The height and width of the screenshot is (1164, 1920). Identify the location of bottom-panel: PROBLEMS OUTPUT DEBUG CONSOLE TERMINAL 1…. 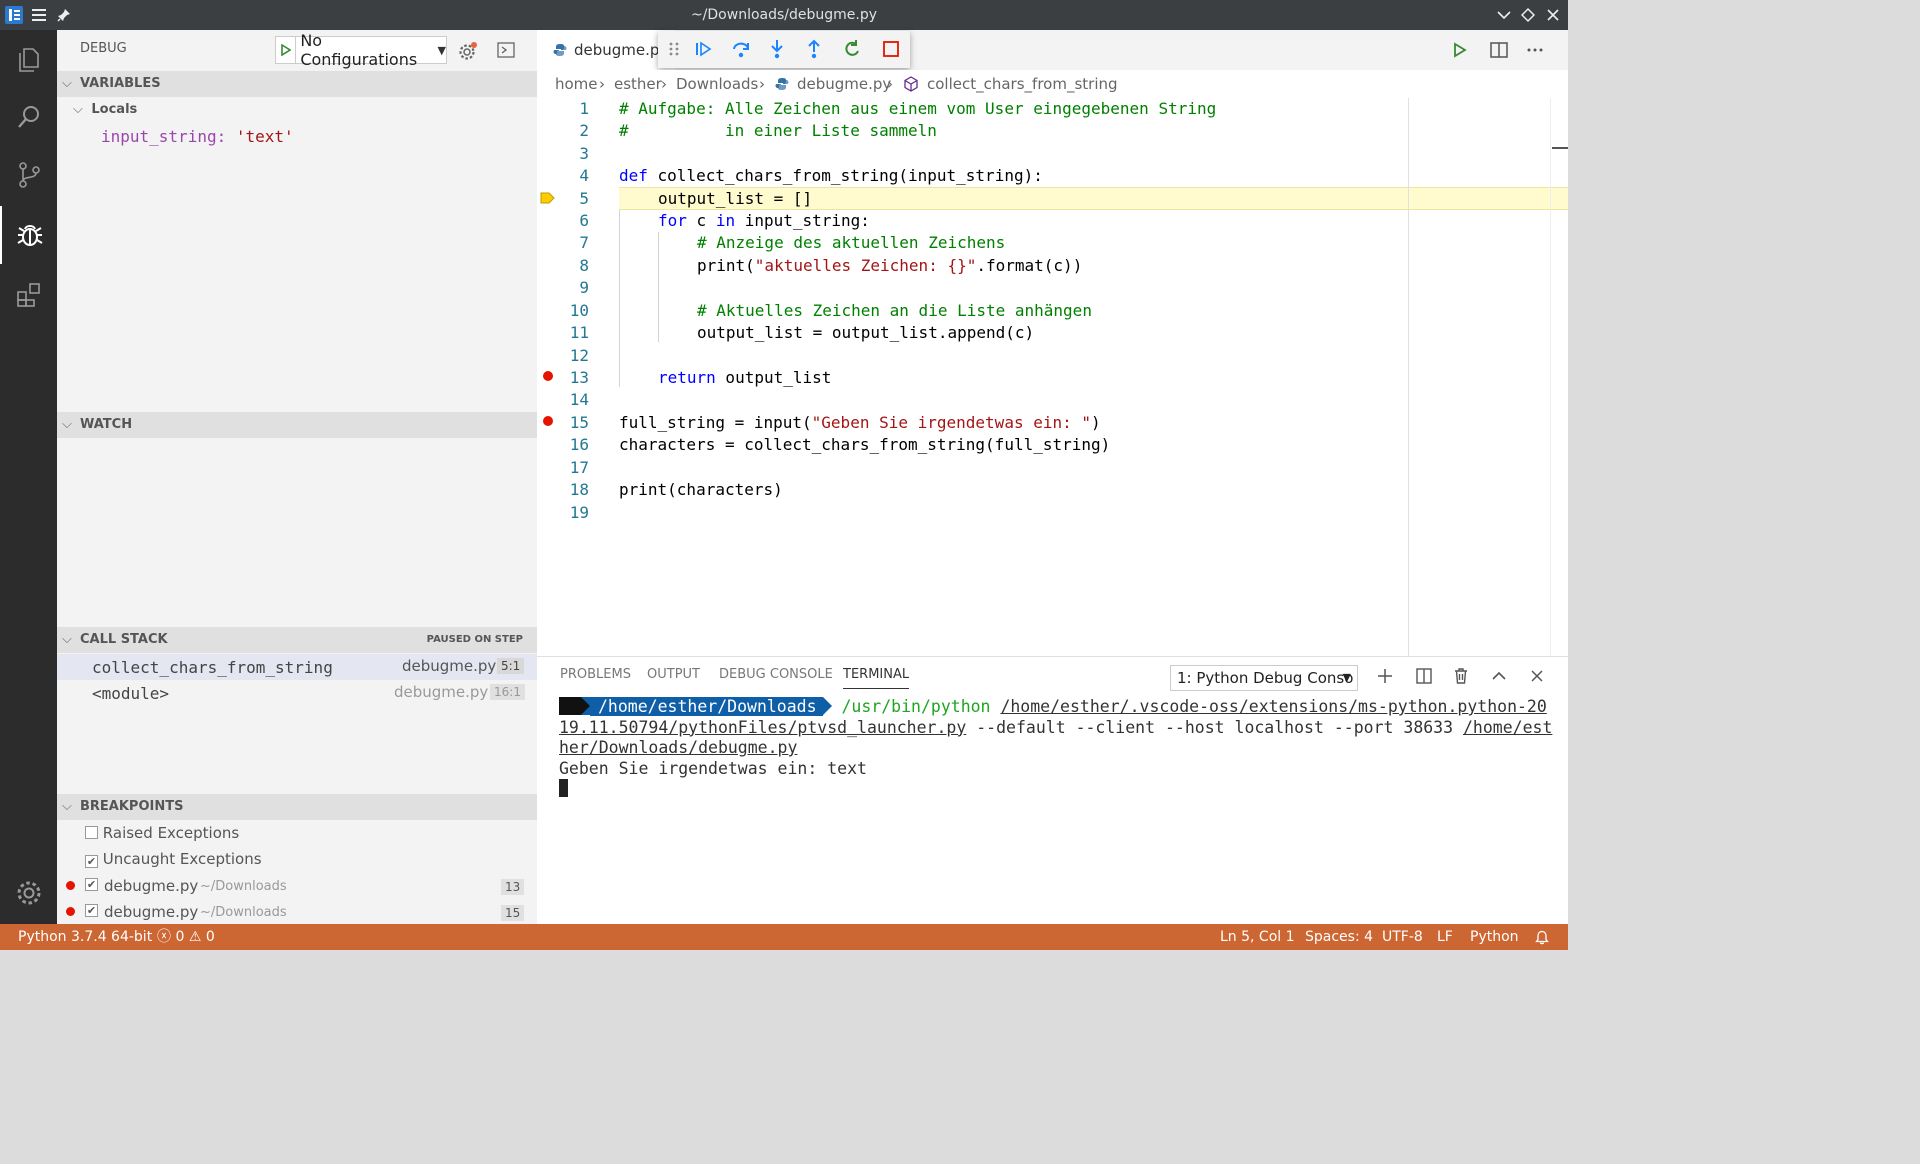
(1052, 790).